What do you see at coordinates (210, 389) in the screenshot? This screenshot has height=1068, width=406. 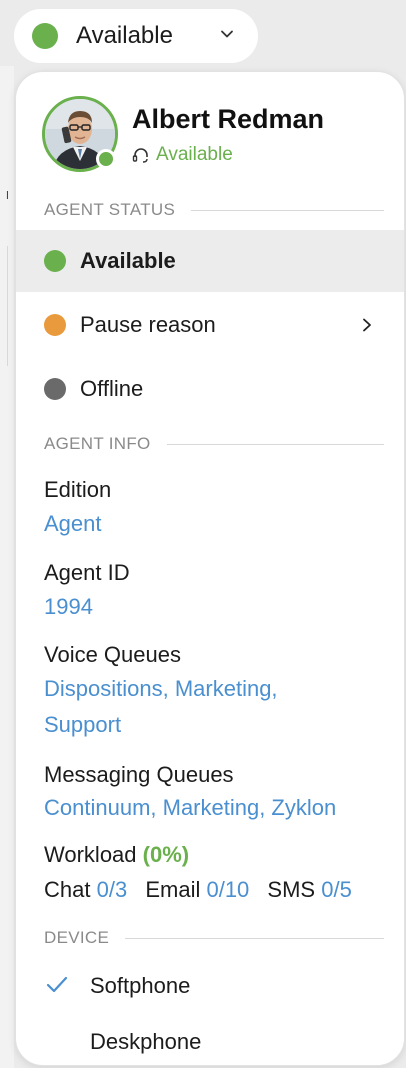 I see `status-option-offline: Offline` at bounding box center [210, 389].